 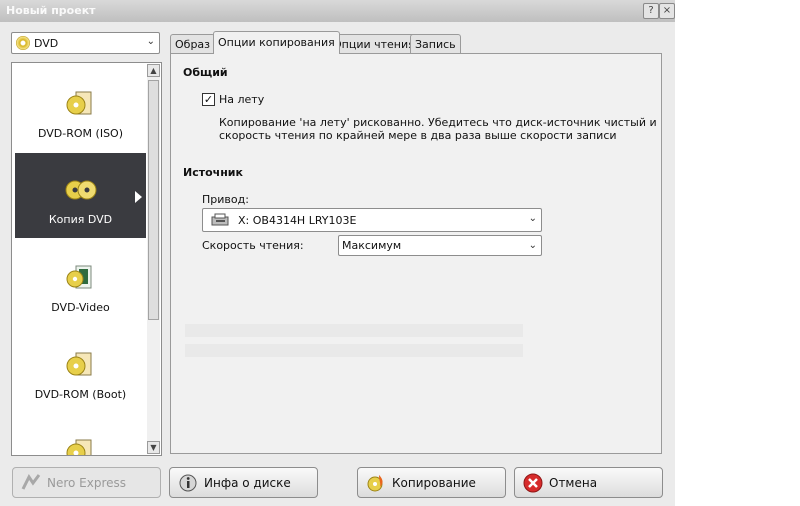 What do you see at coordinates (667, 11) in the screenshot?
I see `close-button: ×` at bounding box center [667, 11].